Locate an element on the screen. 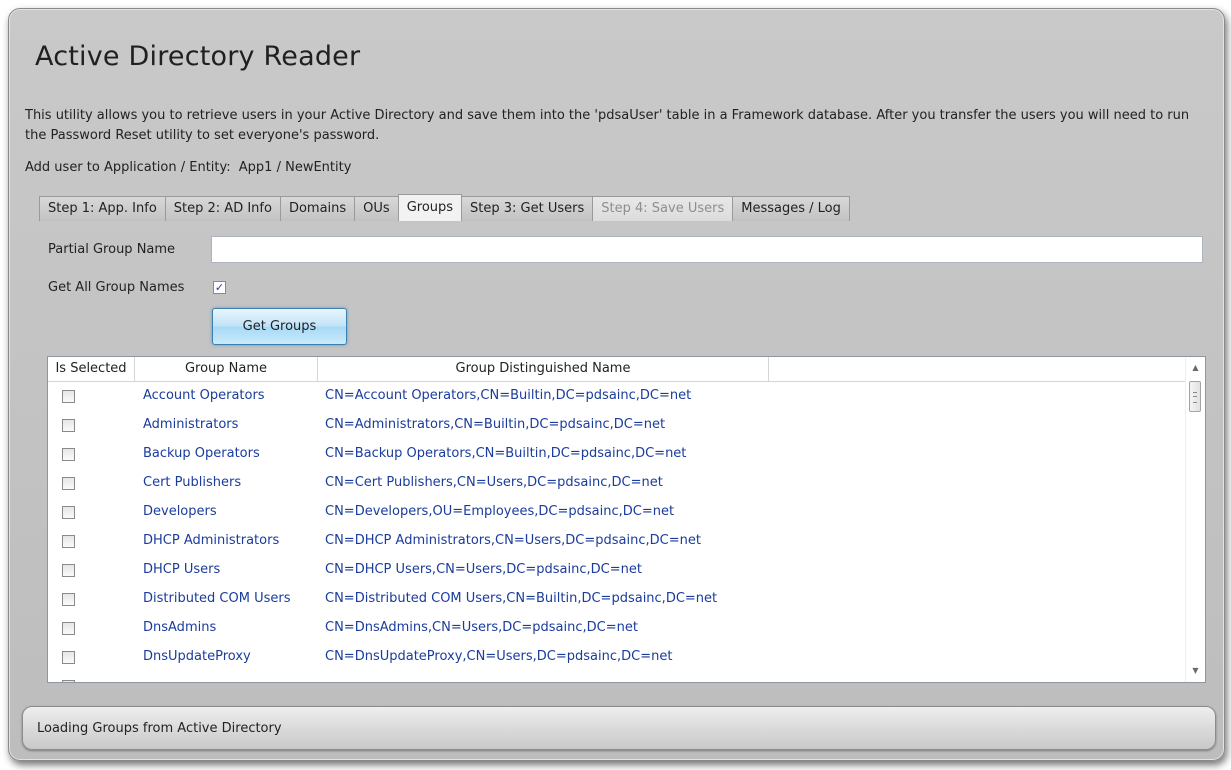 This screenshot has height=770, width=1231. entity-label: Add user to Application / Entity: is located at coordinates (128, 167).